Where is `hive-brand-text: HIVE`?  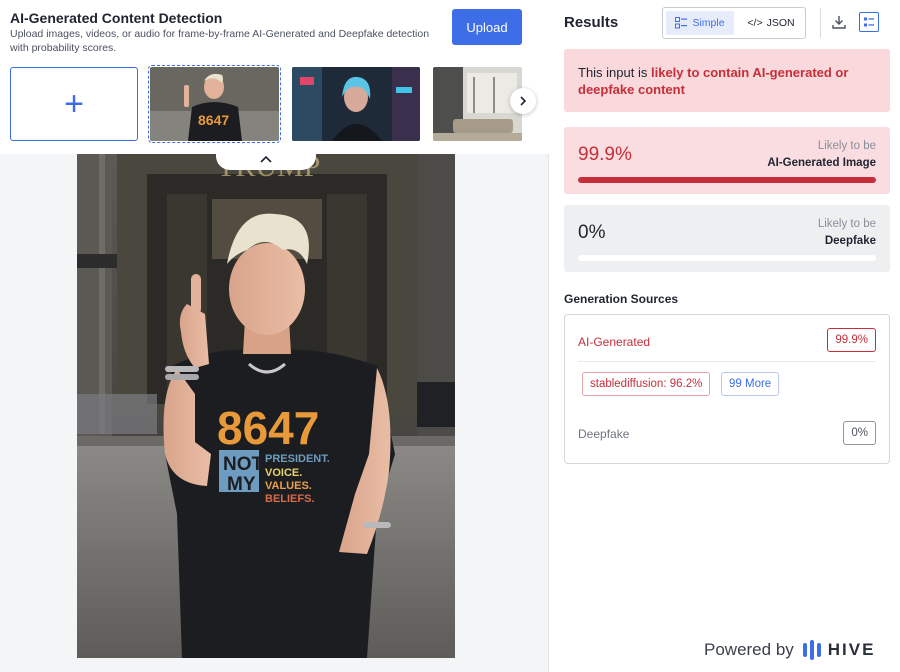 hive-brand-text: HIVE is located at coordinates (851, 649).